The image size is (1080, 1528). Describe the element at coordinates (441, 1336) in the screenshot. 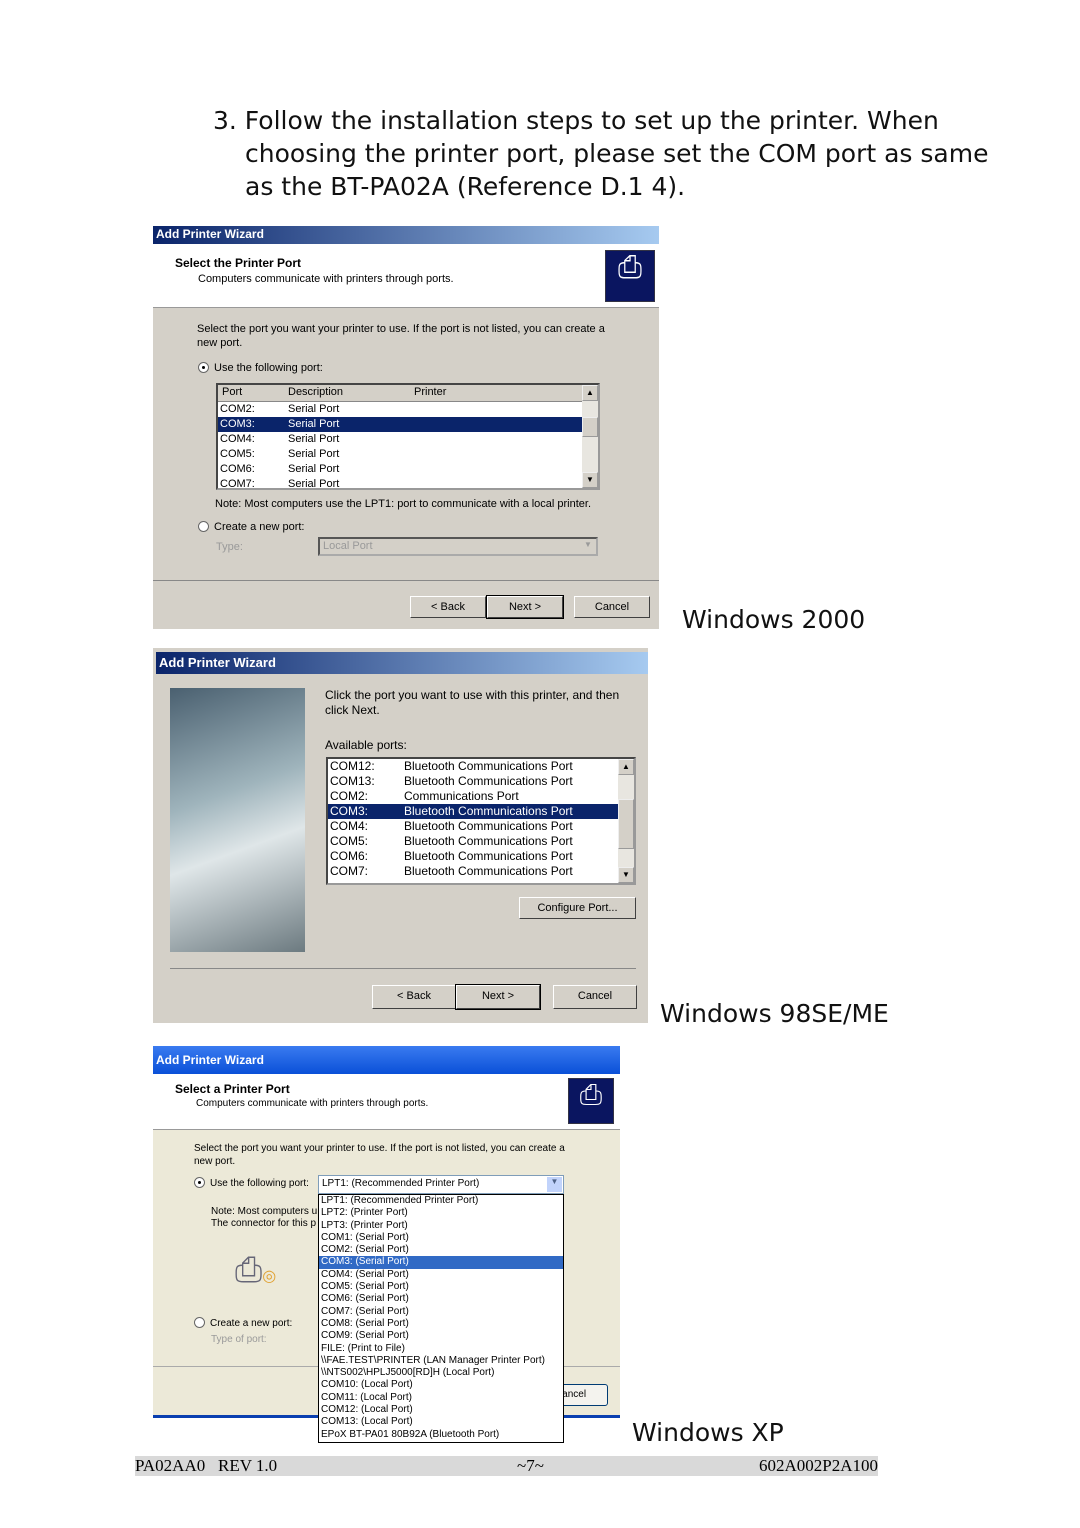

I see `dropdown-option: COM9: (Serial Port)` at that location.